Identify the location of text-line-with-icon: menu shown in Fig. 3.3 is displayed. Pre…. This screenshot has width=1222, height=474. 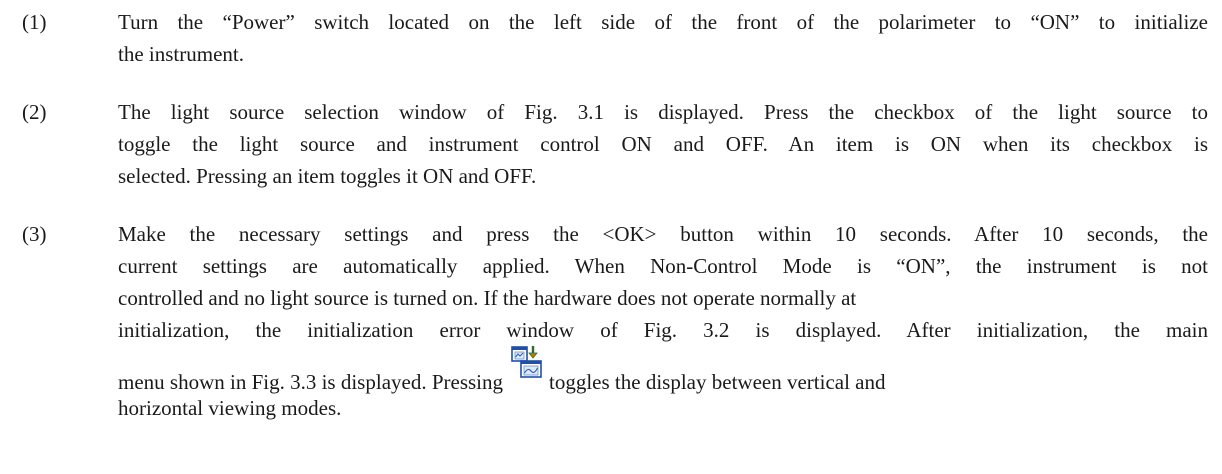
(663, 372).